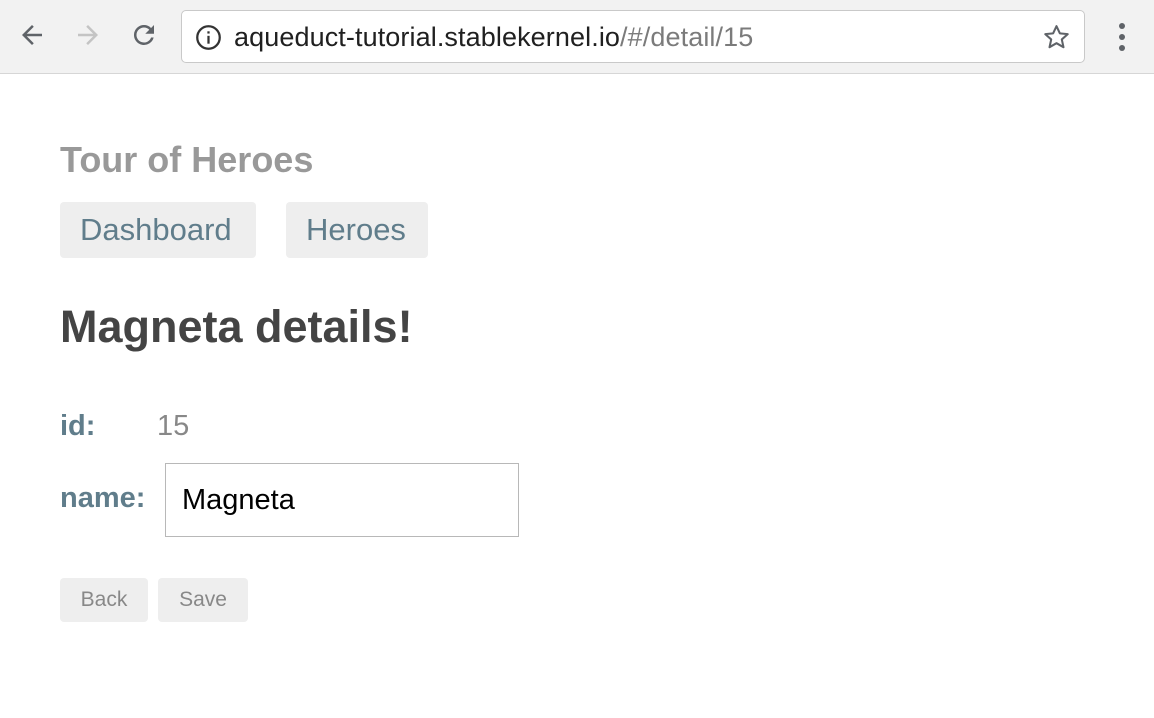 The height and width of the screenshot is (718, 1154). I want to click on arrow-left-icon, so click(32, 35).